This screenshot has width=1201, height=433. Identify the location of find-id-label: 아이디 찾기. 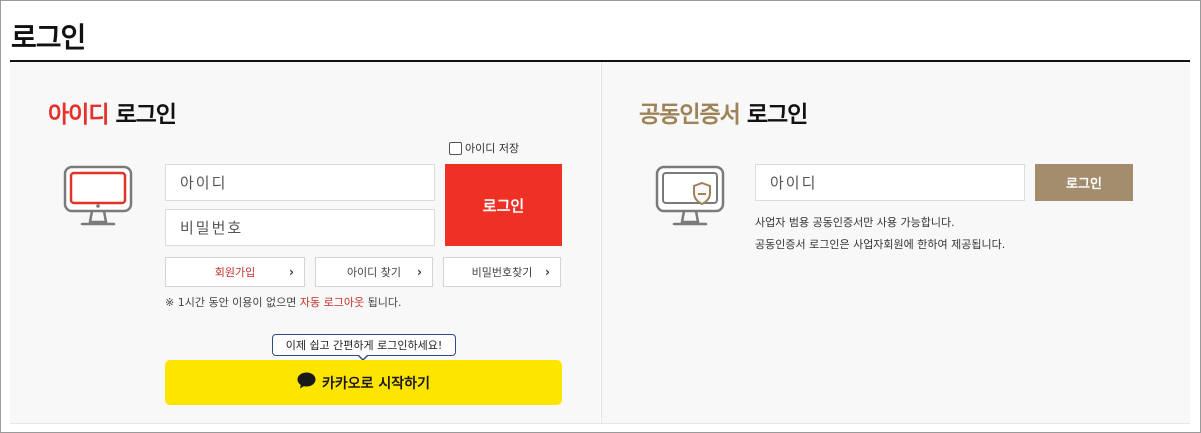
(374, 272).